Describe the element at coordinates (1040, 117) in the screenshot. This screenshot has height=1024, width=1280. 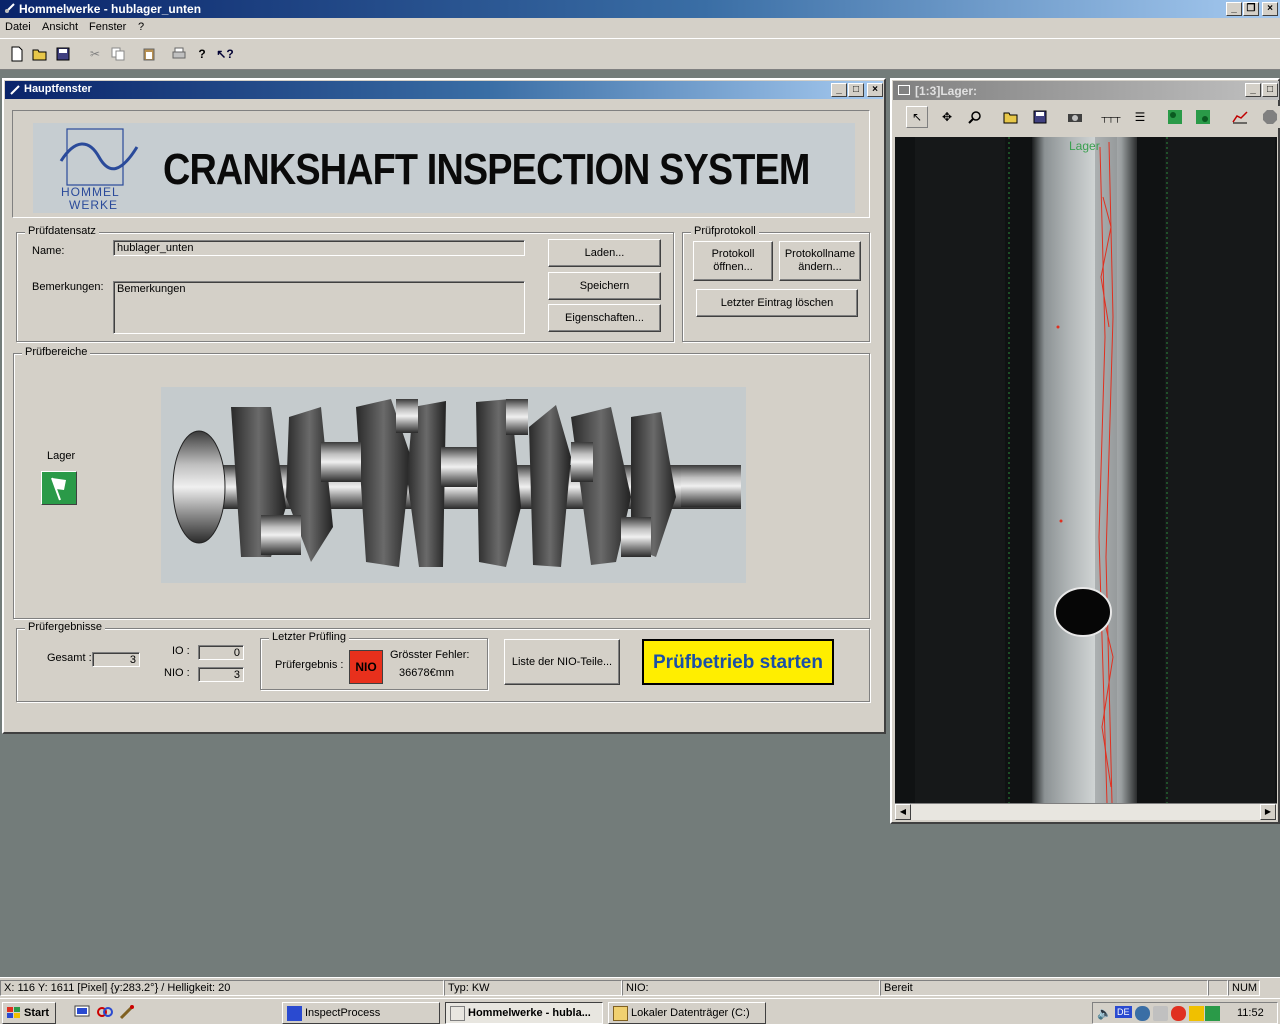
I see `image-save-icon` at that location.